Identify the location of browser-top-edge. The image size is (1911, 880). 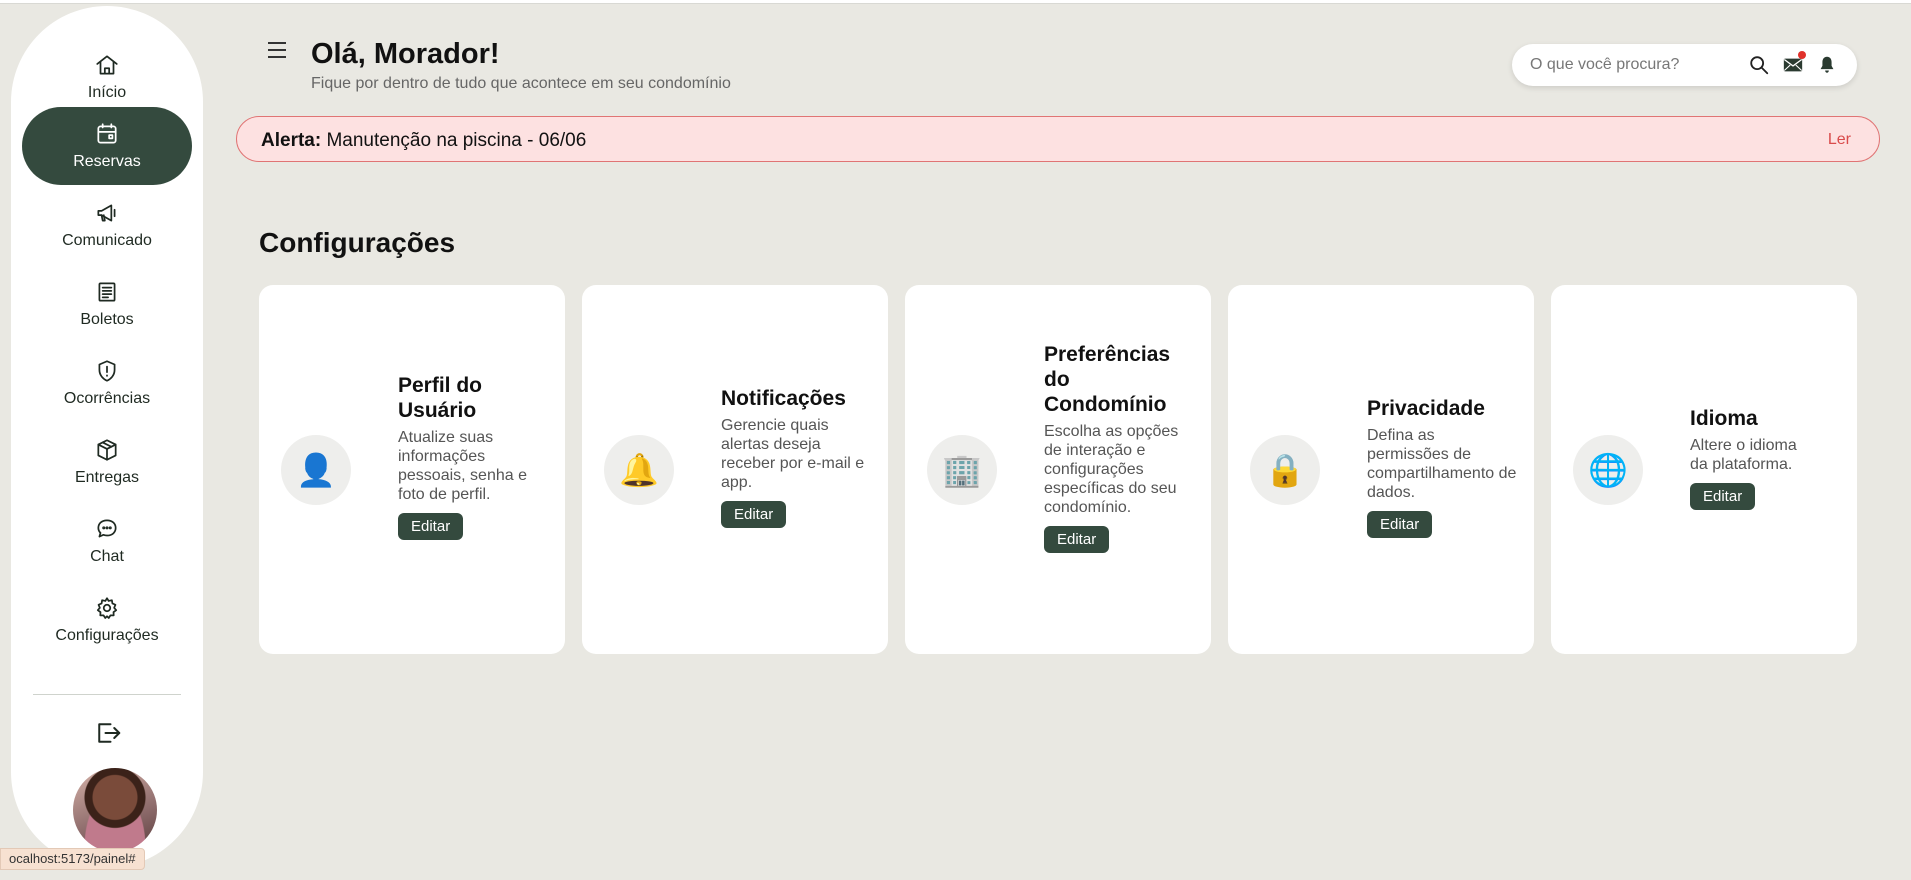
(955, 2).